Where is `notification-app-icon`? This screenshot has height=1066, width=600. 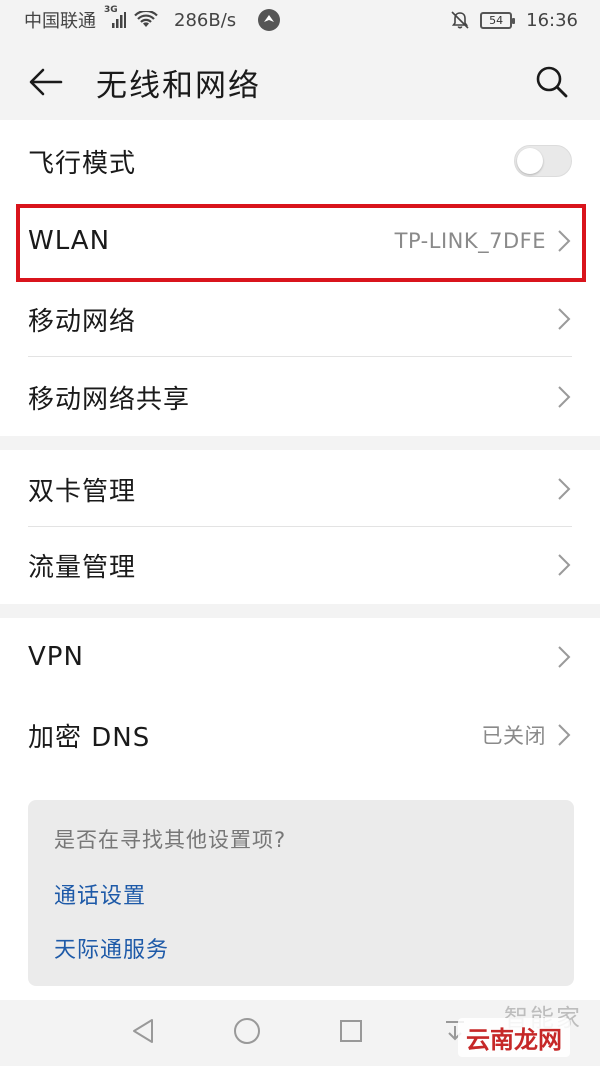 notification-app-icon is located at coordinates (269, 20).